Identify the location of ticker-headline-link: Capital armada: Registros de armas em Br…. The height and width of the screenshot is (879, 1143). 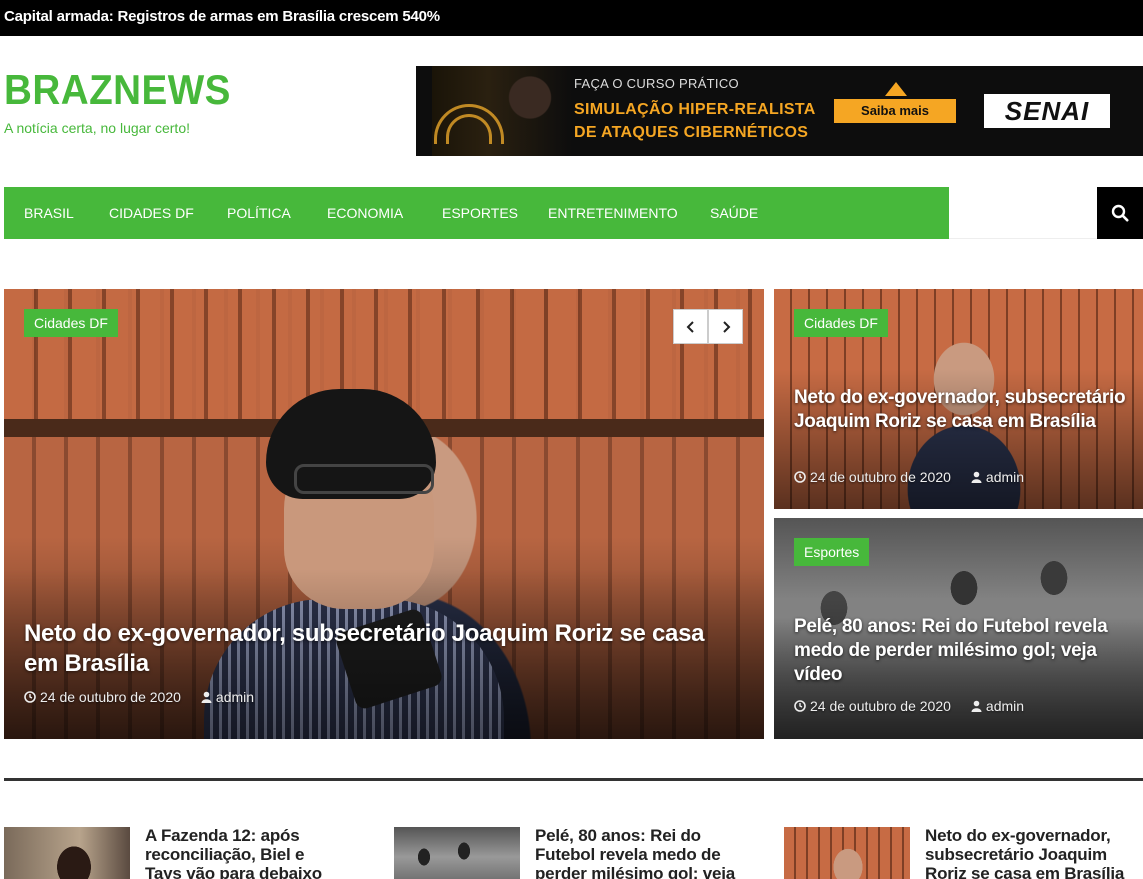
(222, 16).